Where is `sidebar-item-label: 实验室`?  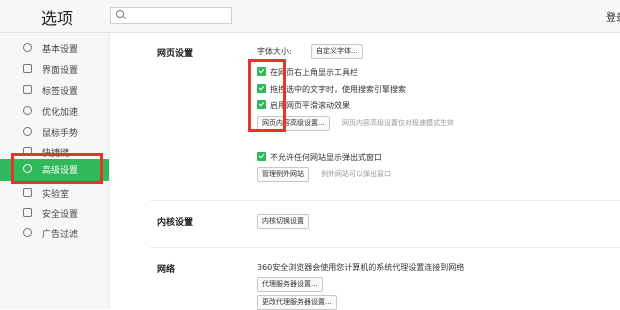 sidebar-item-label: 实验室 is located at coordinates (56, 195).